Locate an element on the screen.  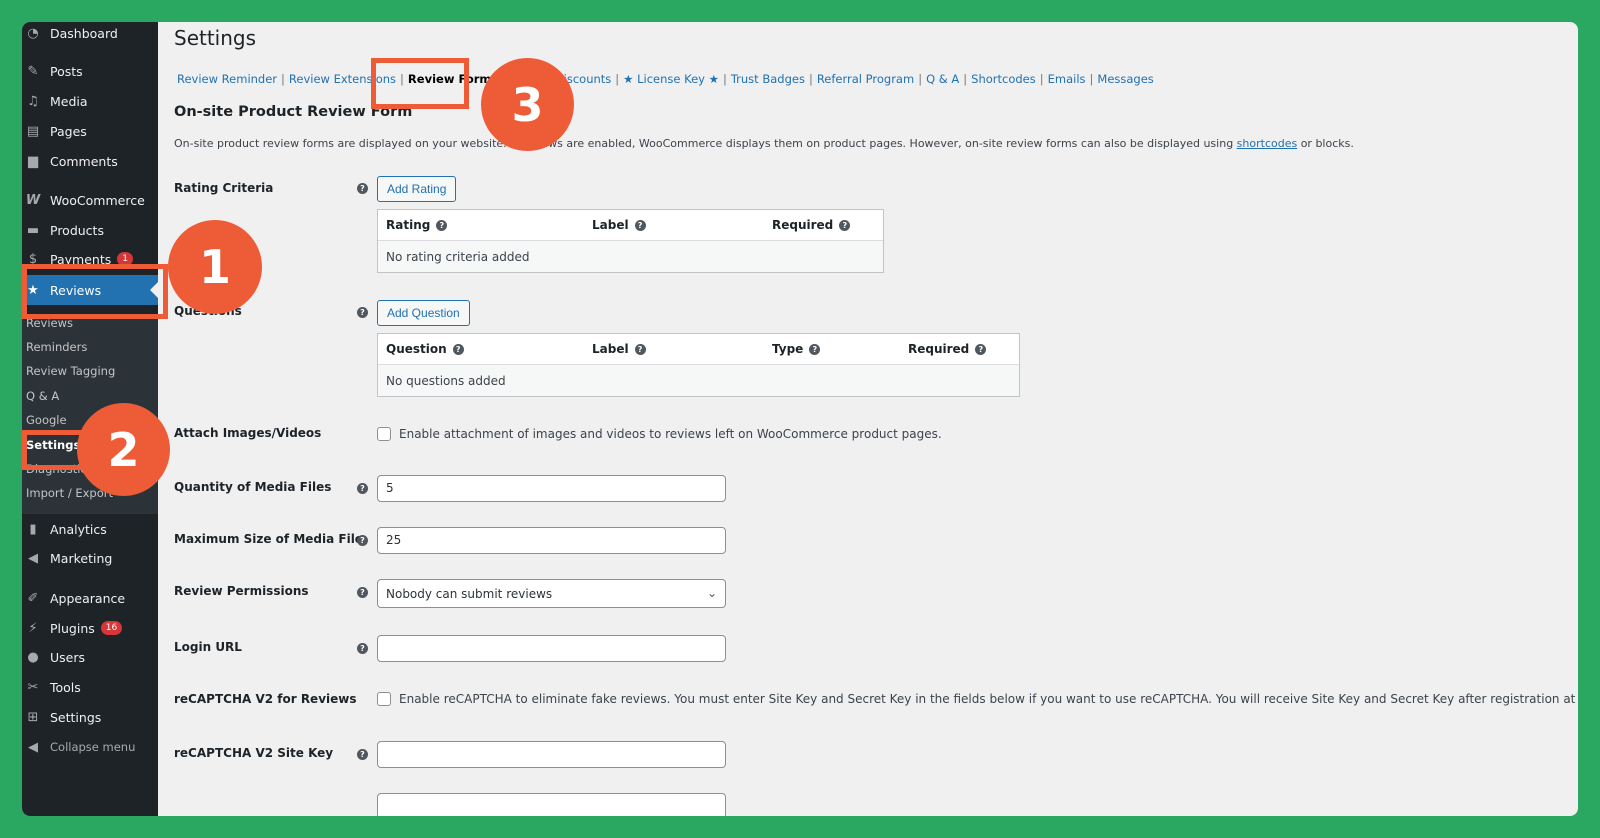
submenu-qa: Q & A is located at coordinates (42, 396).